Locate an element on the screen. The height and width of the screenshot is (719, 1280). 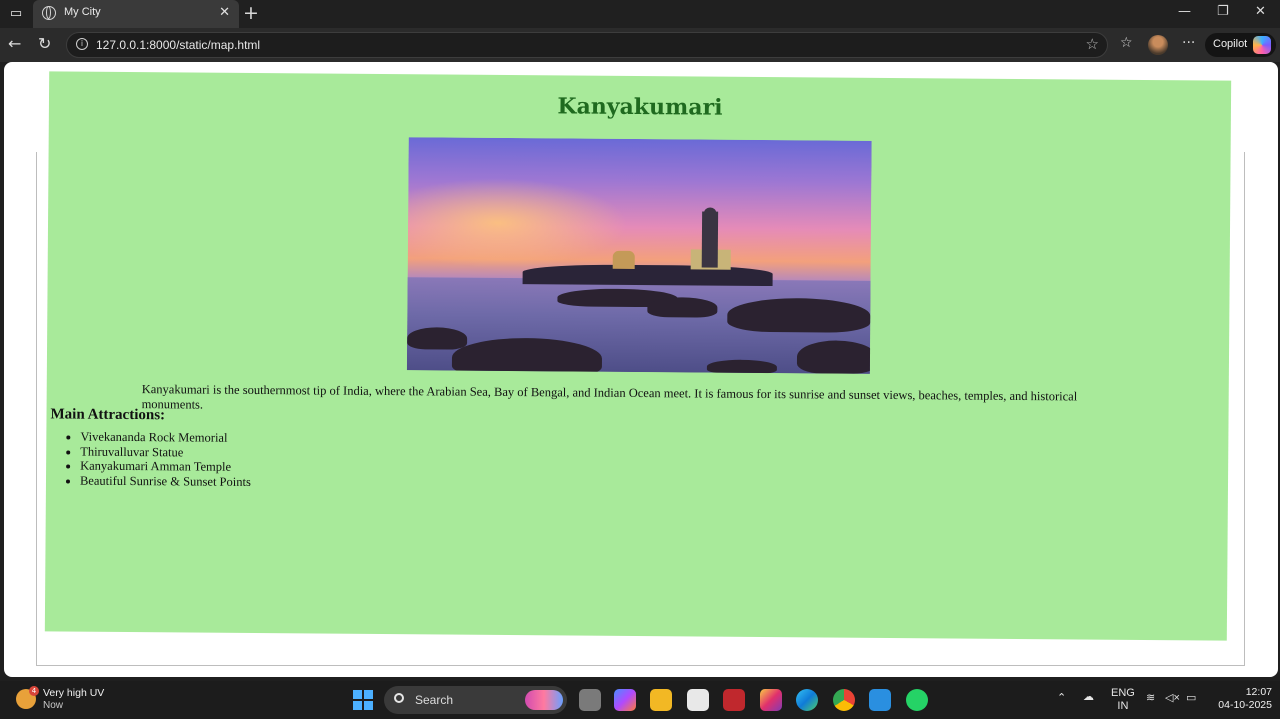
close-tab-icon: ✕ is located at coordinates (224, 12).